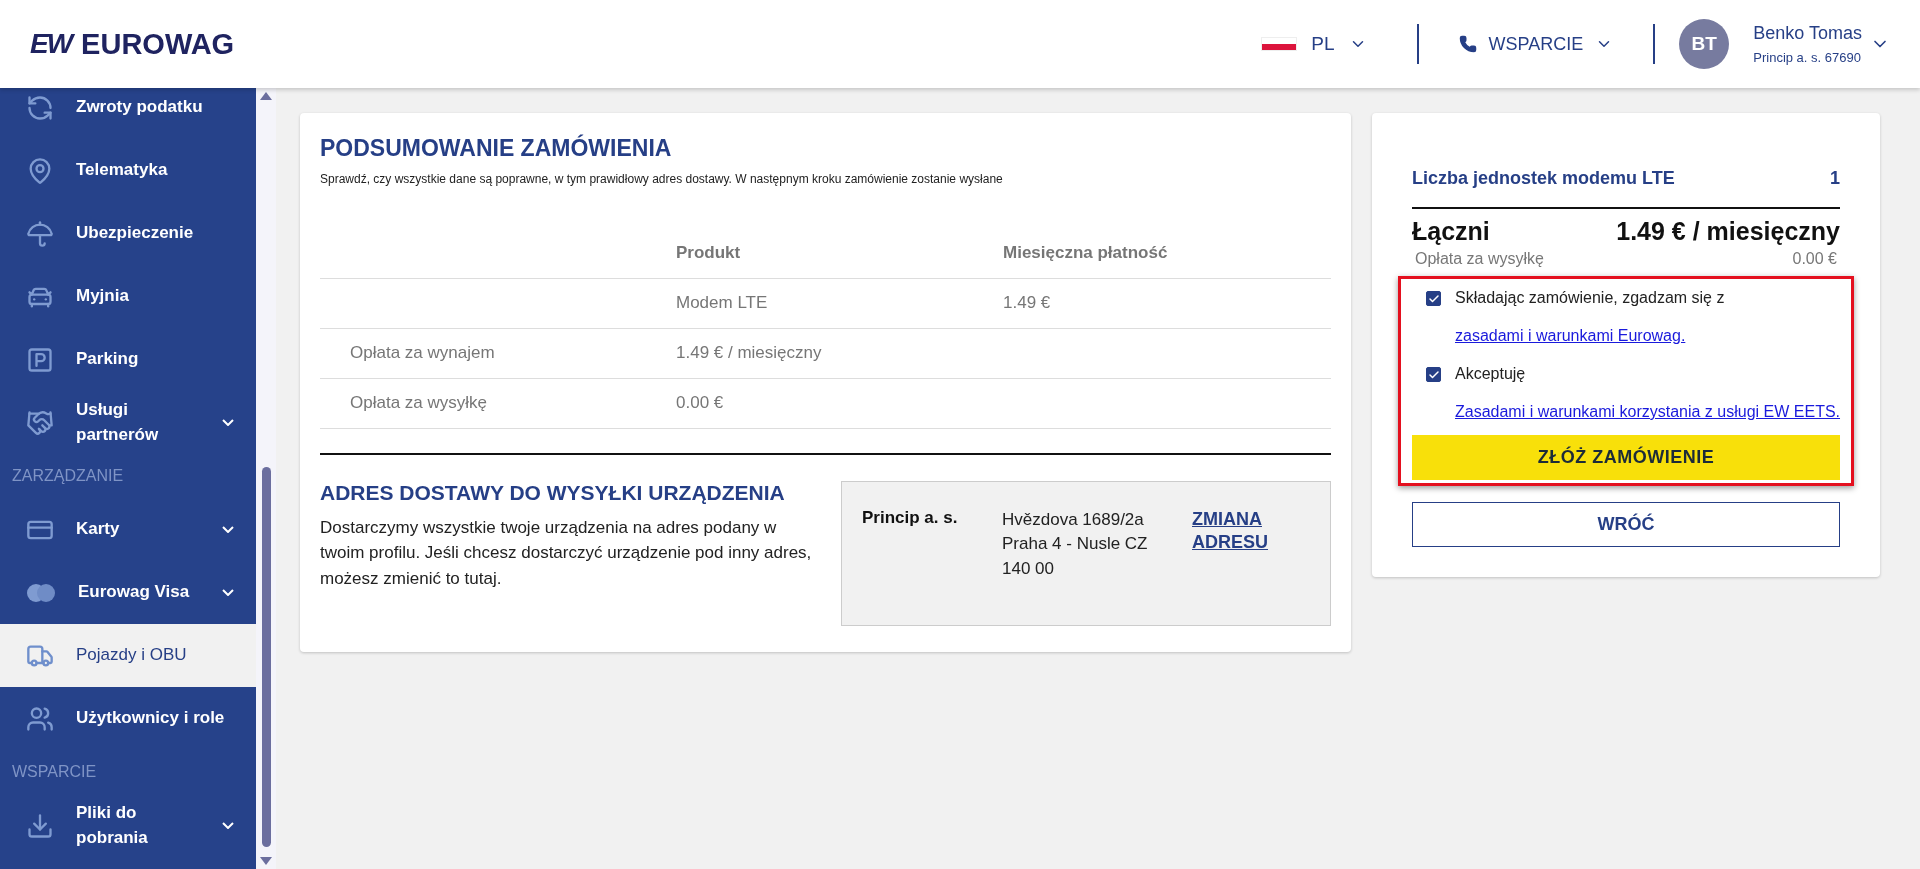 The image size is (1920, 869). What do you see at coordinates (128, 825) in the screenshot?
I see `sidebar-item: Pliki do pobrania` at bounding box center [128, 825].